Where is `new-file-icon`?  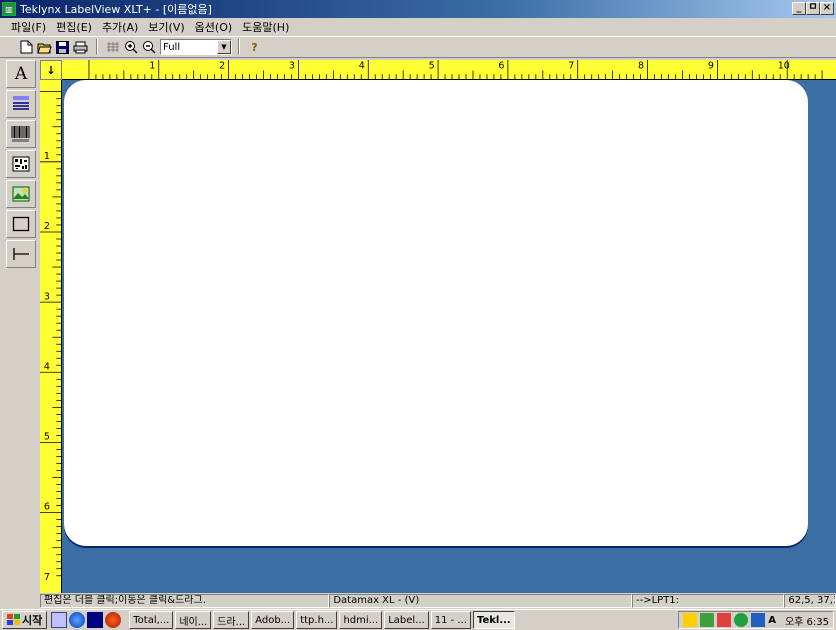 new-file-icon is located at coordinates (26, 47).